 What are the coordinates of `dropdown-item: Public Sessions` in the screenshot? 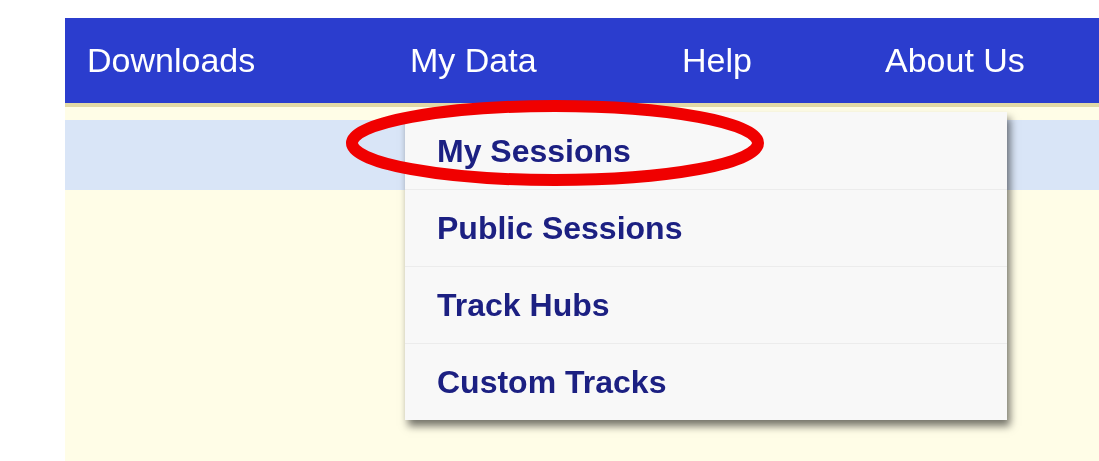 It's located at (706, 227).